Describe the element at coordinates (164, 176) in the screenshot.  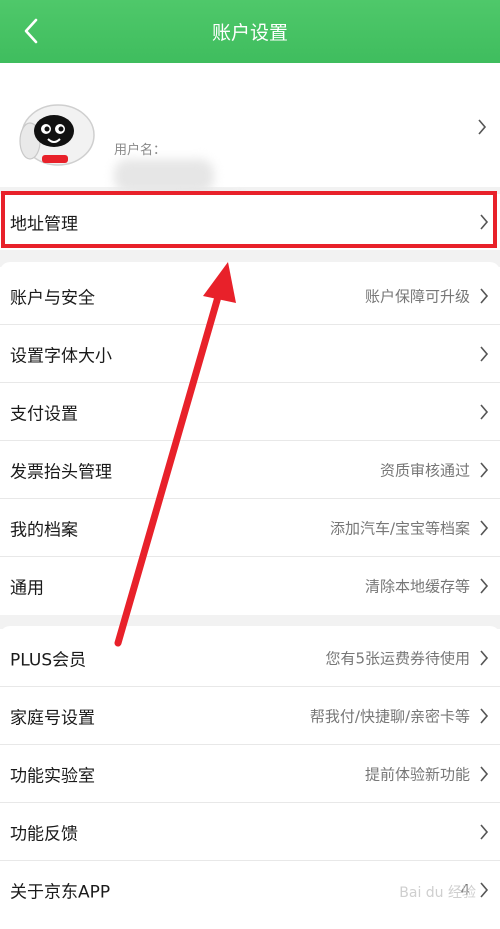
I see `blurred-name` at that location.